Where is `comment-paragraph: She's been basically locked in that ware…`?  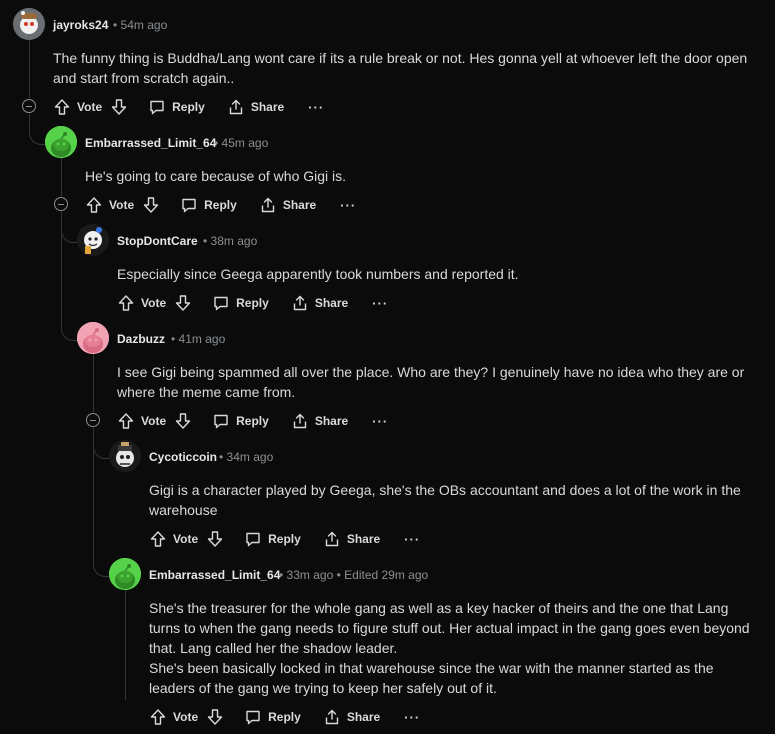
comment-paragraph: She's been basically locked in that ware… is located at coordinates (431, 678).